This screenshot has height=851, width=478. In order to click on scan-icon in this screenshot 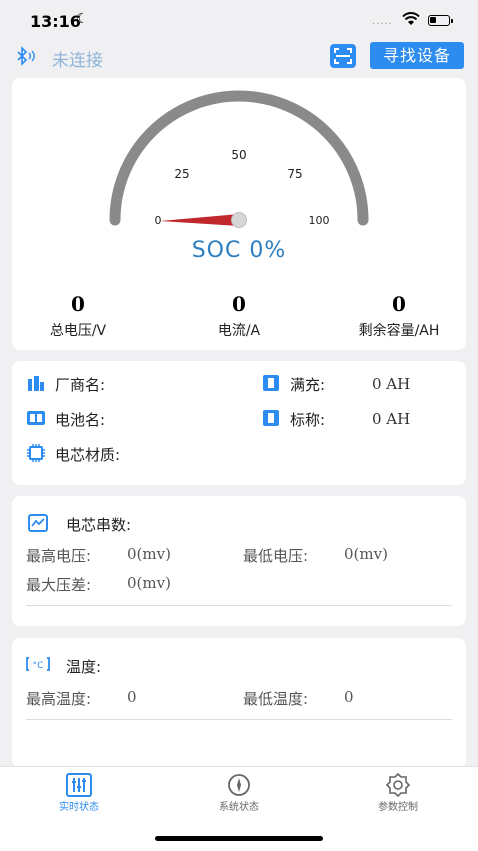, I will do `click(343, 56)`.